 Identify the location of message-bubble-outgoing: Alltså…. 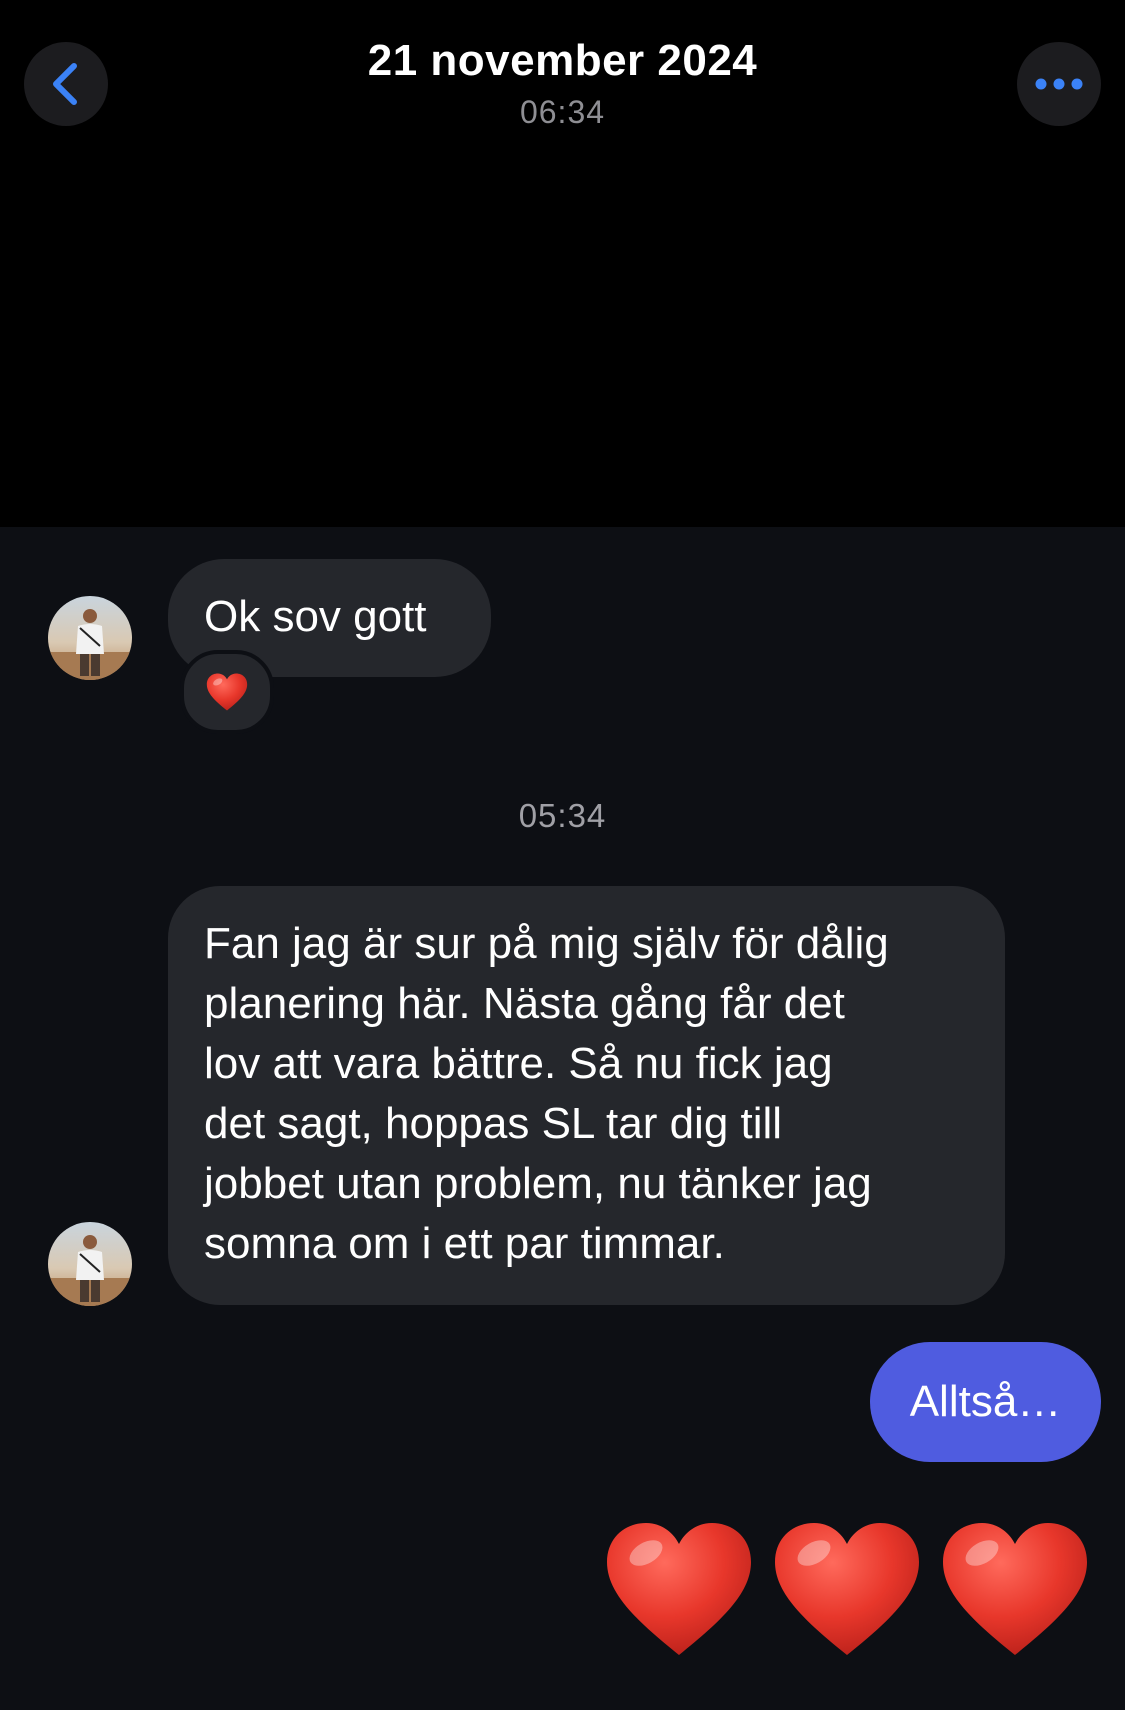
(985, 1402).